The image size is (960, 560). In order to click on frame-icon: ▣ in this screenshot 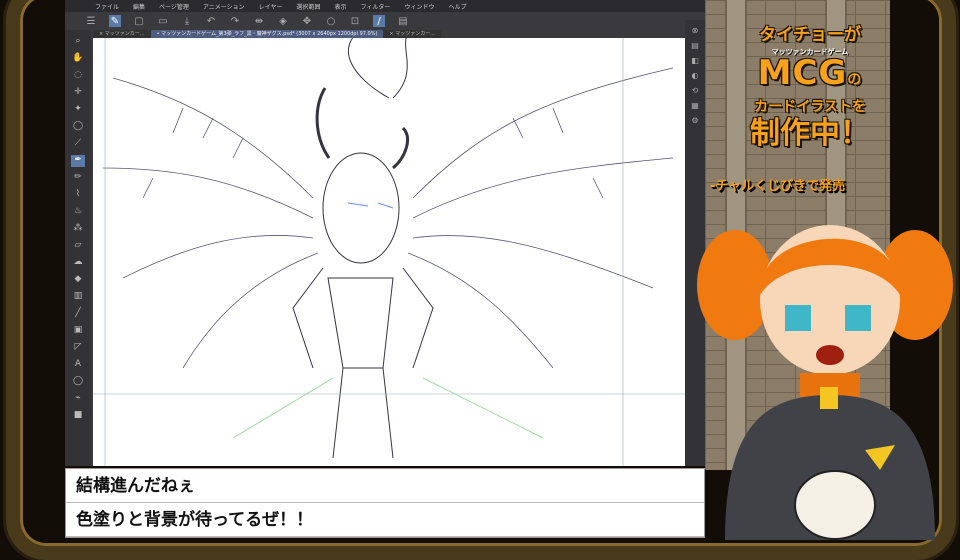, I will do `click(78, 331)`.